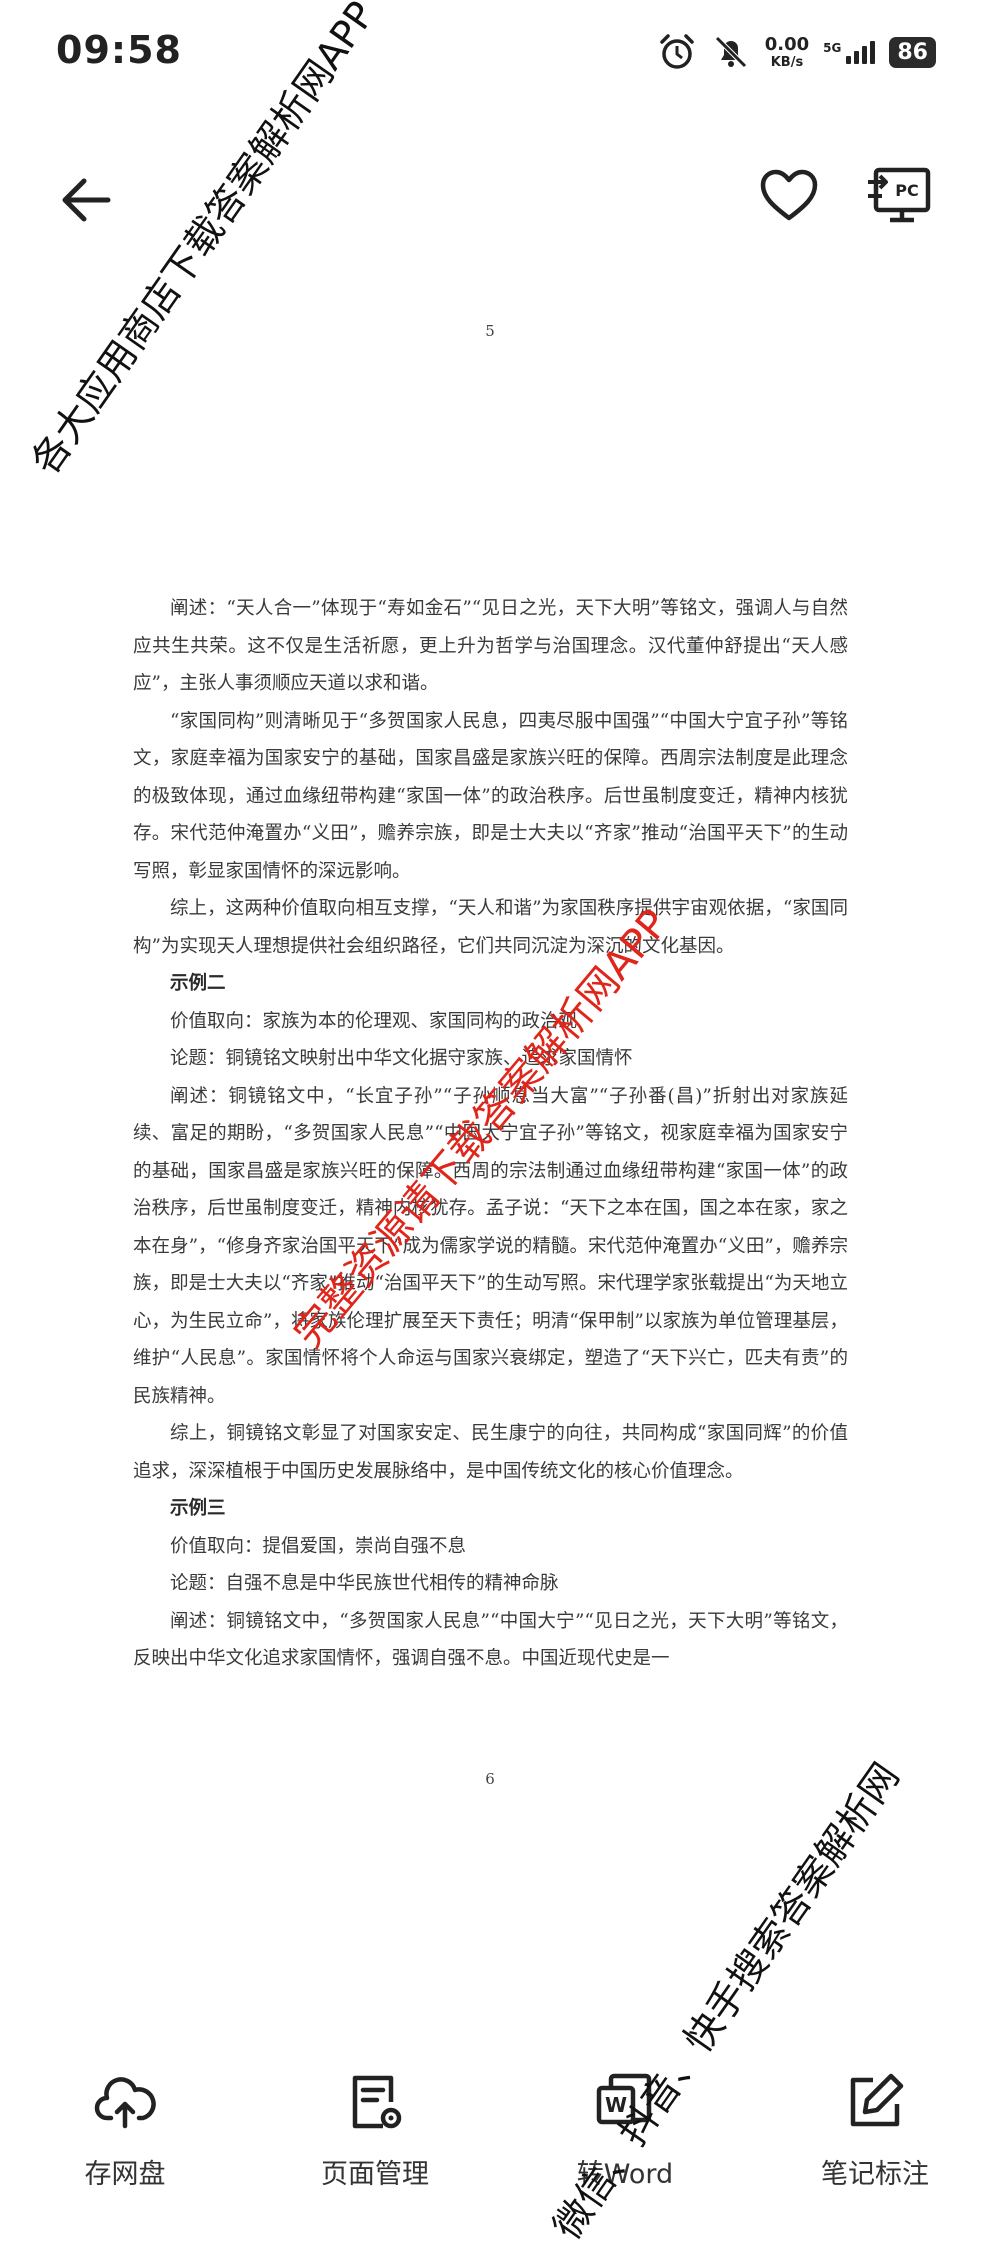  I want to click on paragraph: 价值取向：家族为本的伦理观、家国同构的政治观, so click(374, 1021).